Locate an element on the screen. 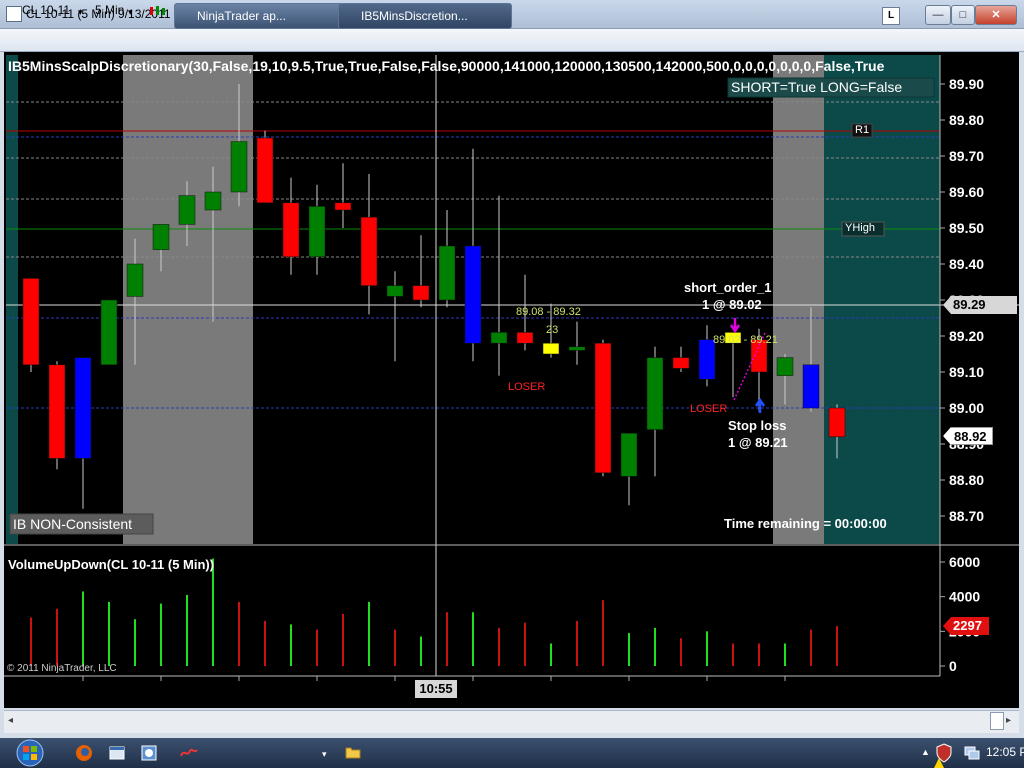  last-volume-marker: 2297 is located at coordinates (966, 626).